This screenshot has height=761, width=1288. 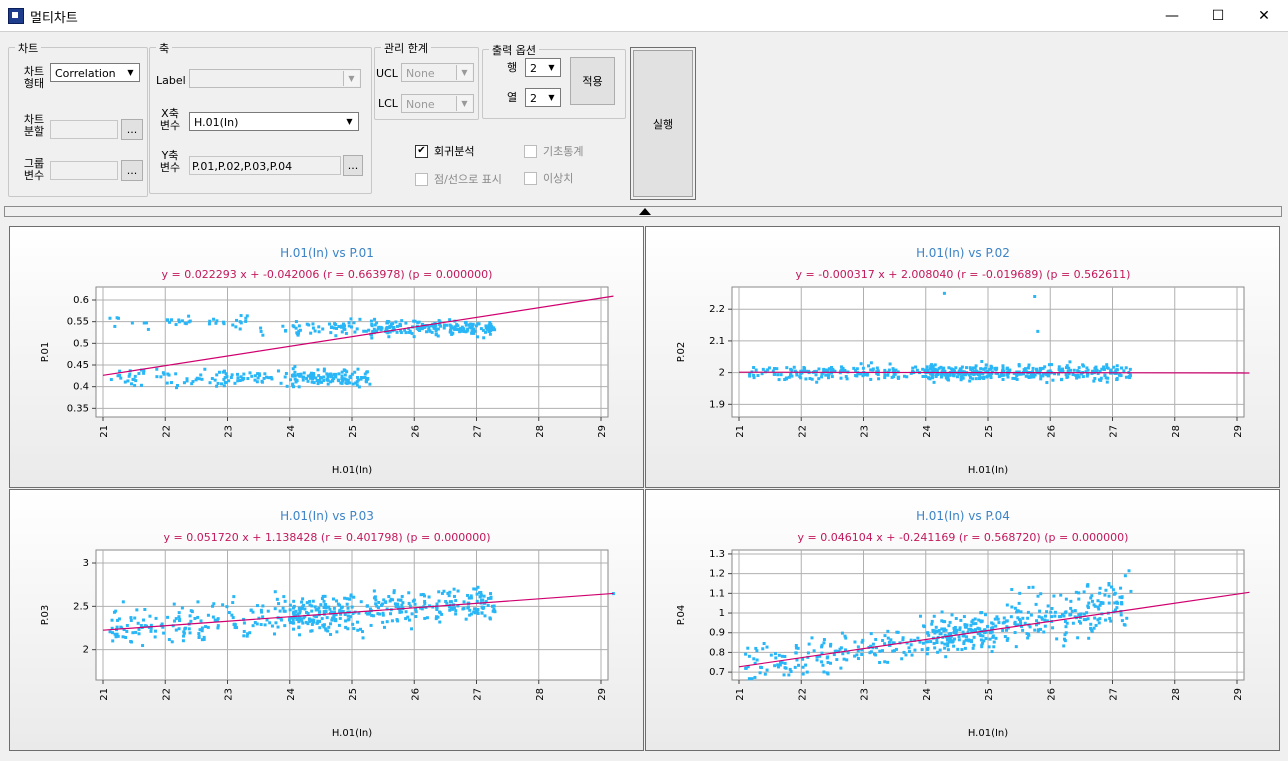 I want to click on maximize-button: ☐, so click(x=1218, y=15).